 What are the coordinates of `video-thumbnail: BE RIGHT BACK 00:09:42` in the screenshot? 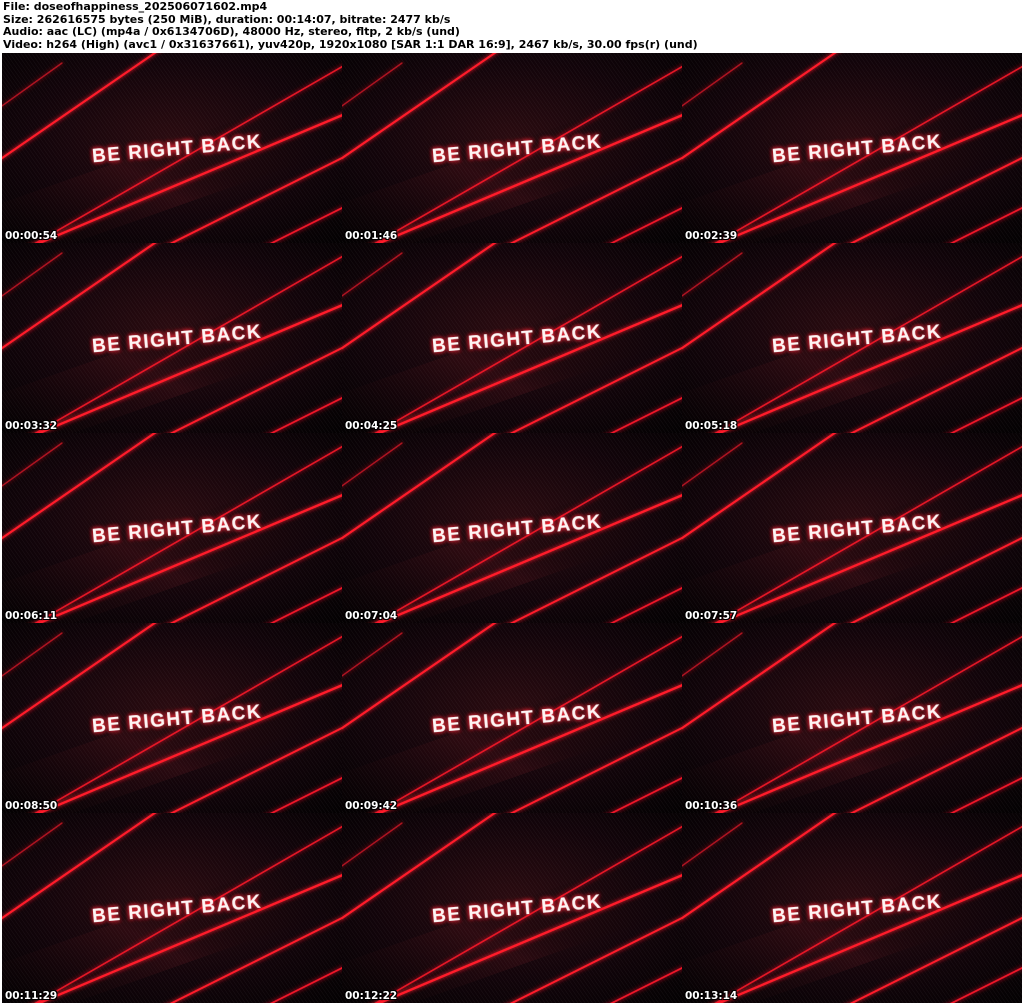 It's located at (512, 718).